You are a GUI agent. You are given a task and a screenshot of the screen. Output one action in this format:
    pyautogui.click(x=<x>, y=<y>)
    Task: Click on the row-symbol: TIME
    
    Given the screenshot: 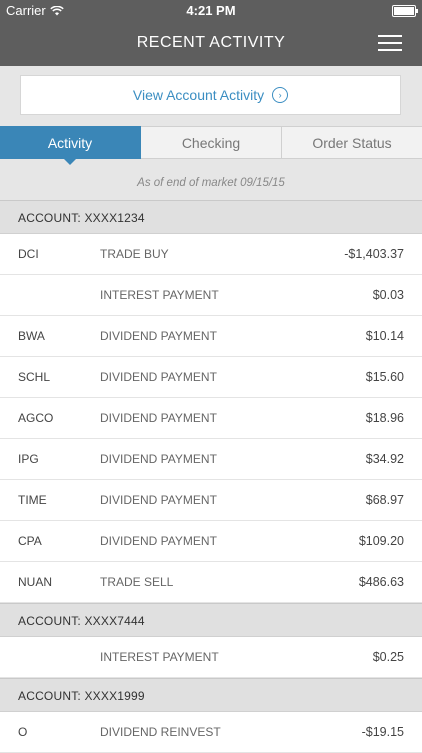 What is the action you would take?
    pyautogui.click(x=32, y=500)
    